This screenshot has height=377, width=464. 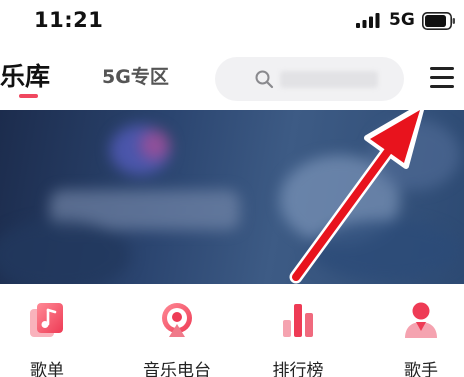 I want to click on active-tab-indicator, so click(x=28, y=96).